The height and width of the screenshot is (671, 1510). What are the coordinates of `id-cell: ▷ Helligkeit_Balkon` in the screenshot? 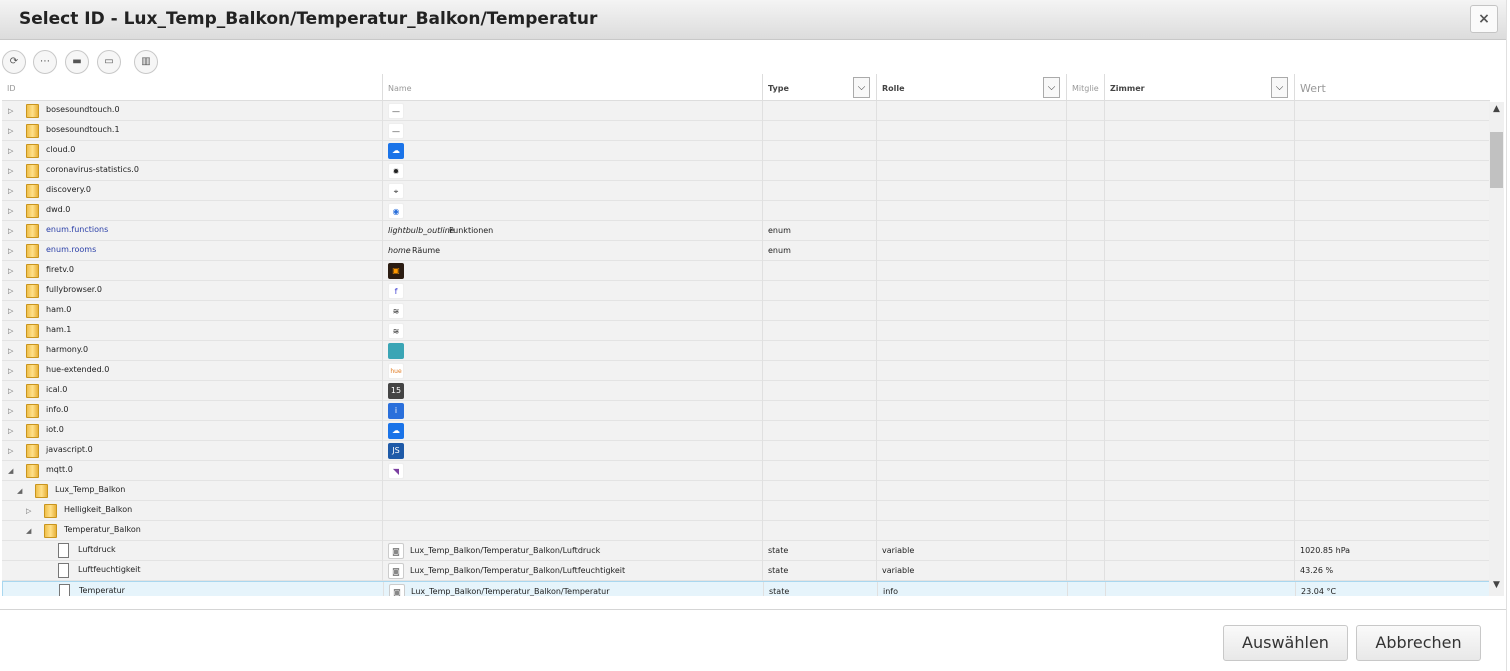 It's located at (192, 511).